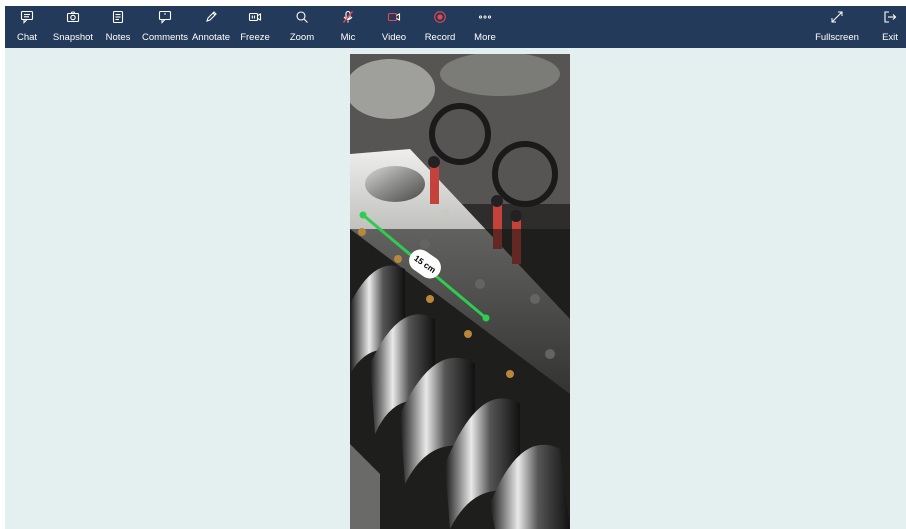 This screenshot has height=529, width=906. I want to click on chat-button: Chat, so click(27, 27).